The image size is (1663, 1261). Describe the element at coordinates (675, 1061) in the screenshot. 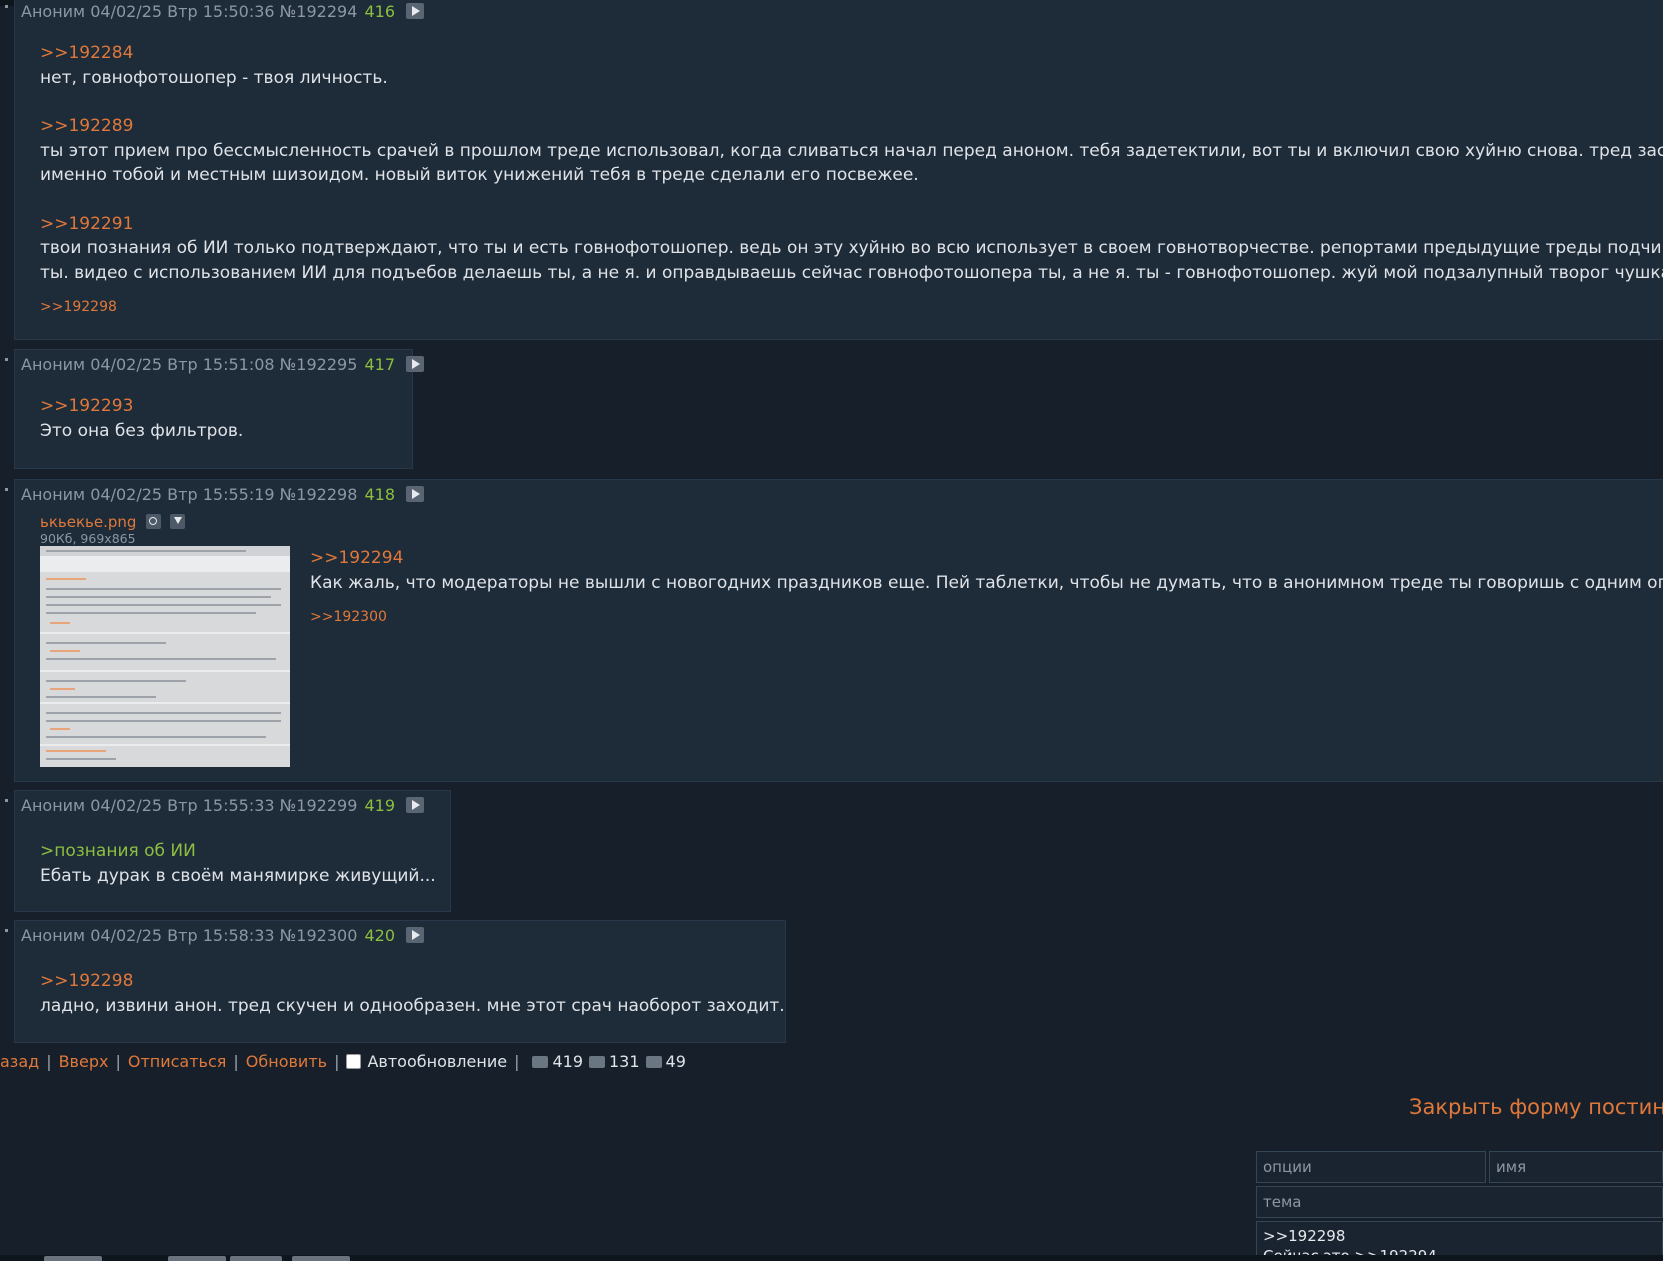

I see `users-count: 49` at that location.